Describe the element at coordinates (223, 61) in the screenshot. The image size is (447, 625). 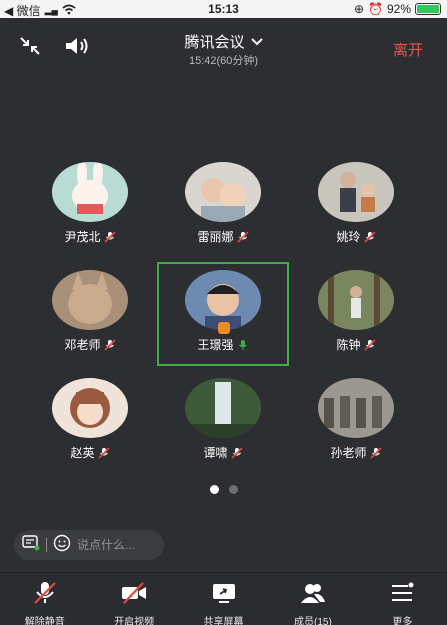
I see `meeting-duration: 15:42(60分钟)` at that location.